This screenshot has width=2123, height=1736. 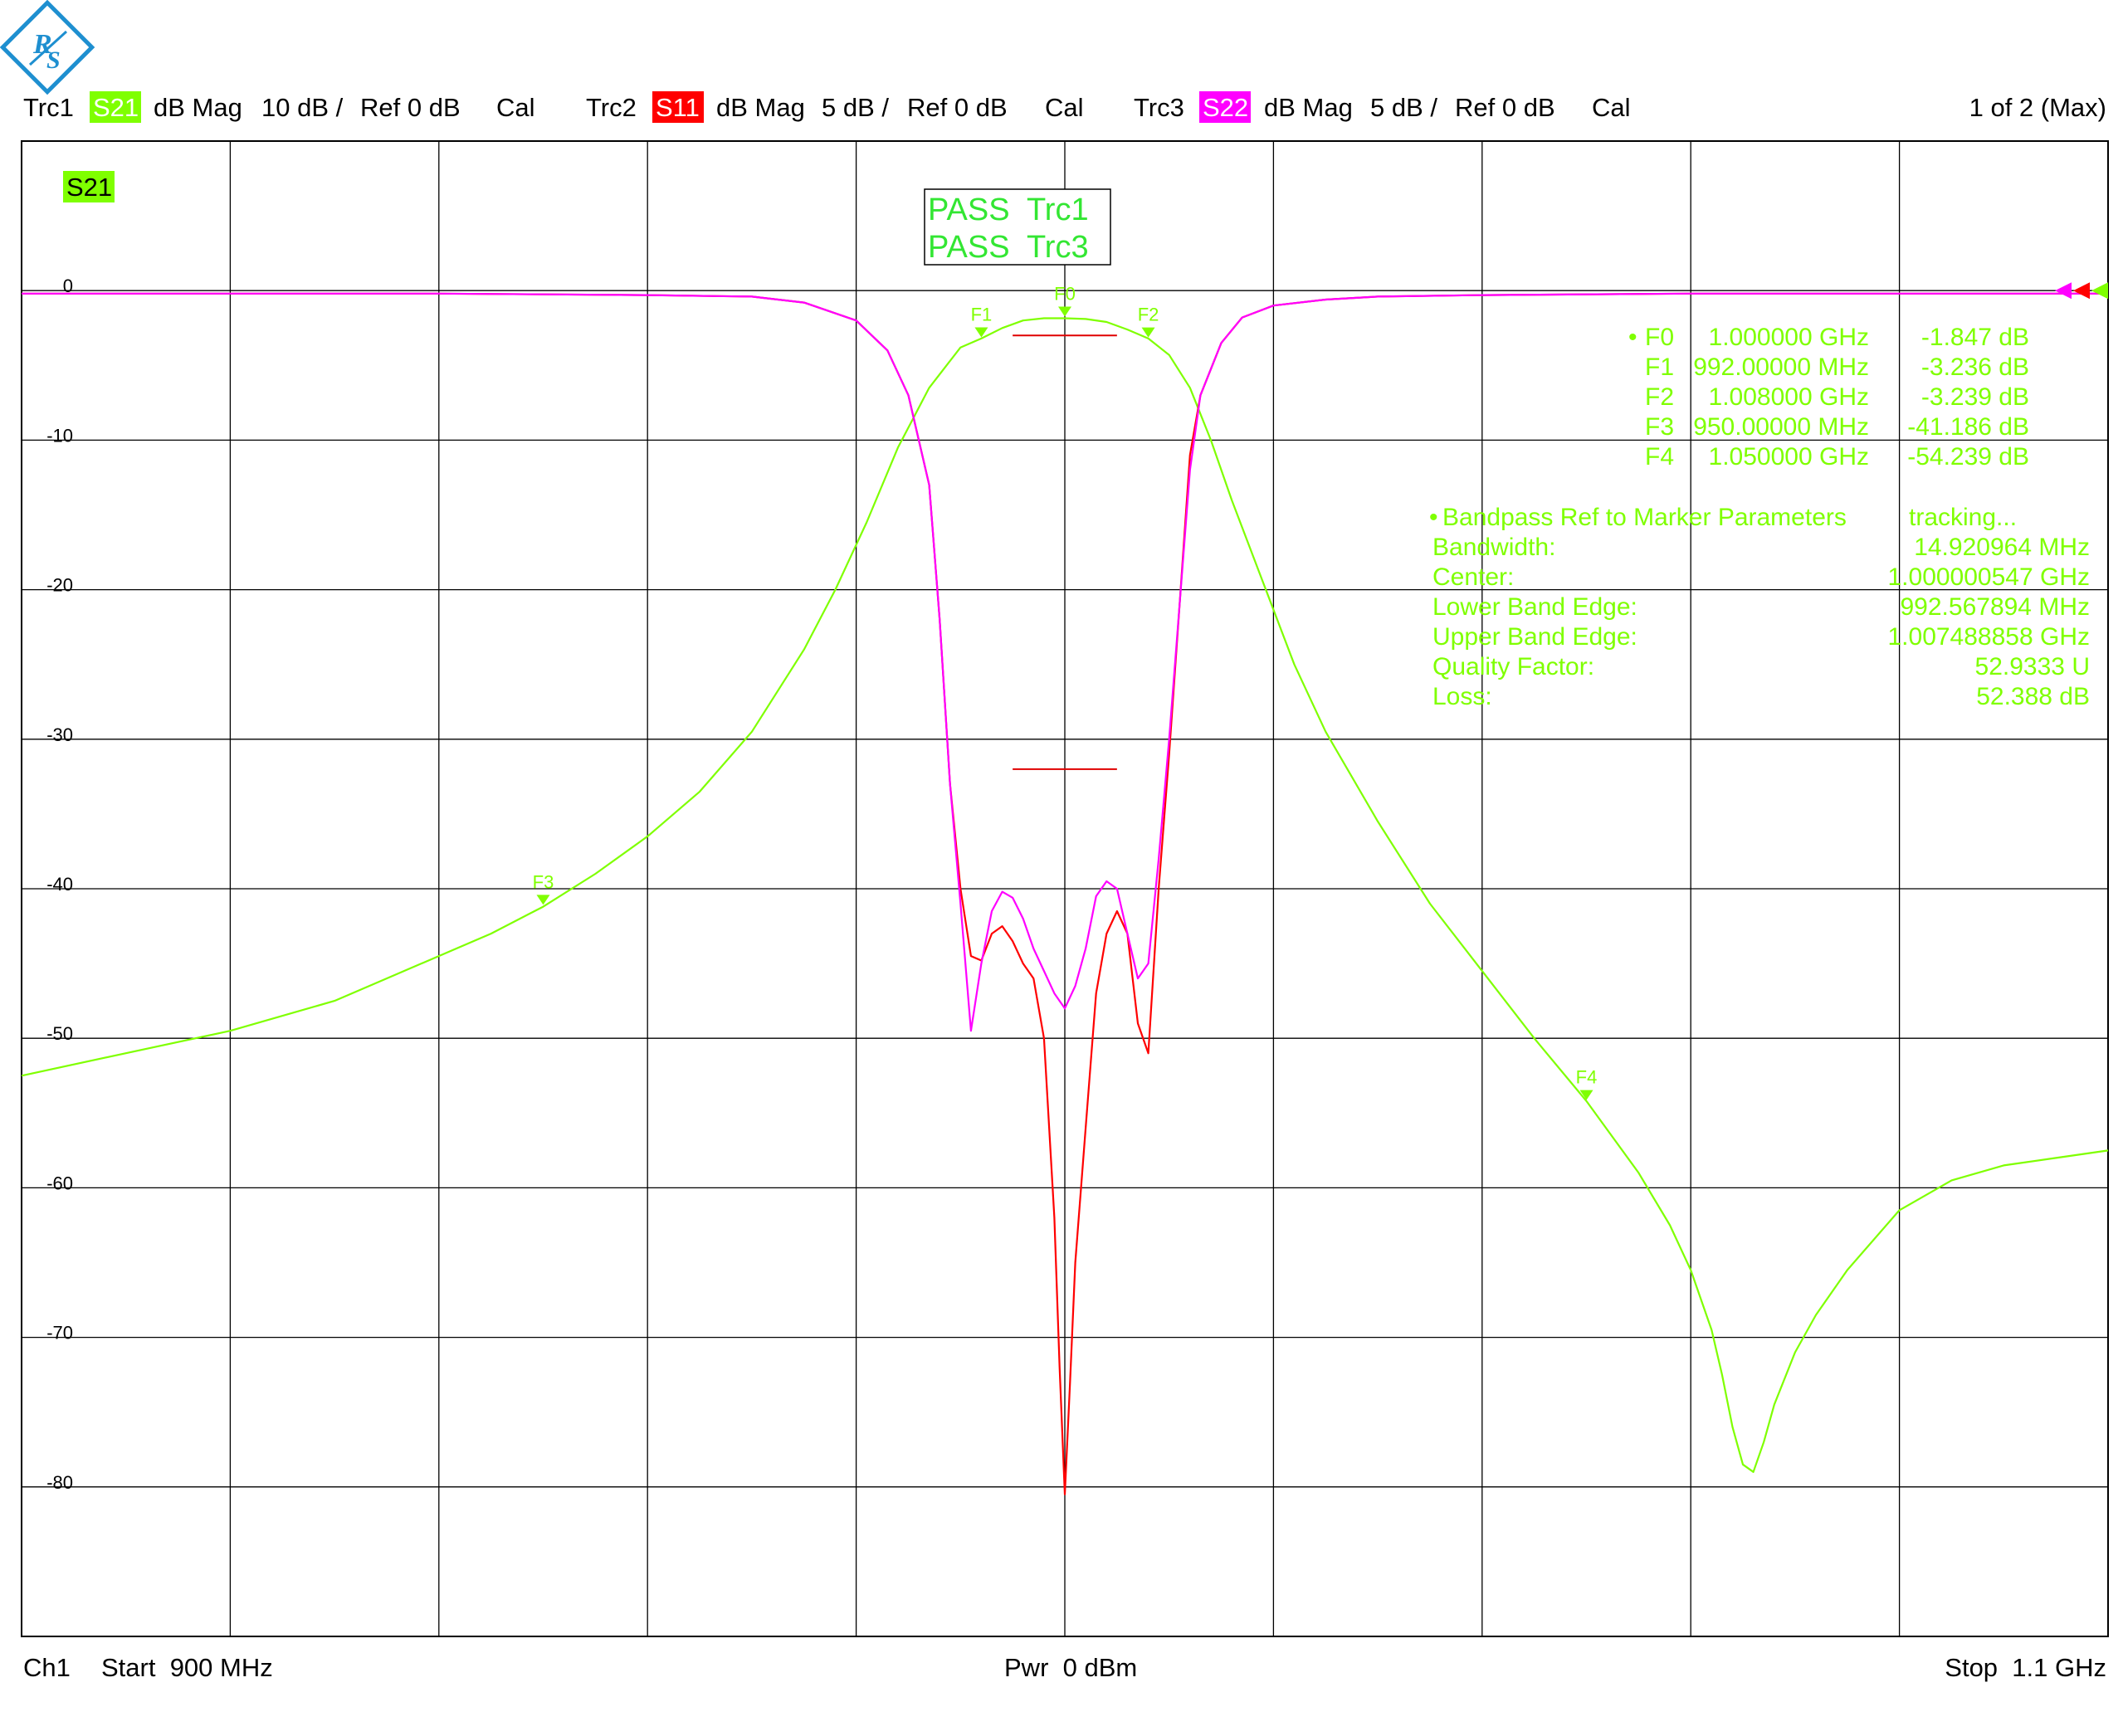 I want to click on reference-arrows, so click(x=2081, y=291).